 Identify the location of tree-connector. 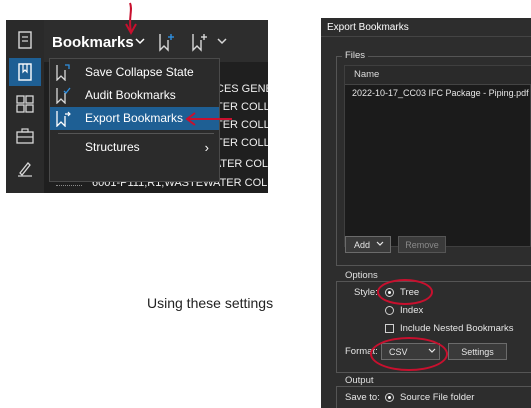
(69, 185).